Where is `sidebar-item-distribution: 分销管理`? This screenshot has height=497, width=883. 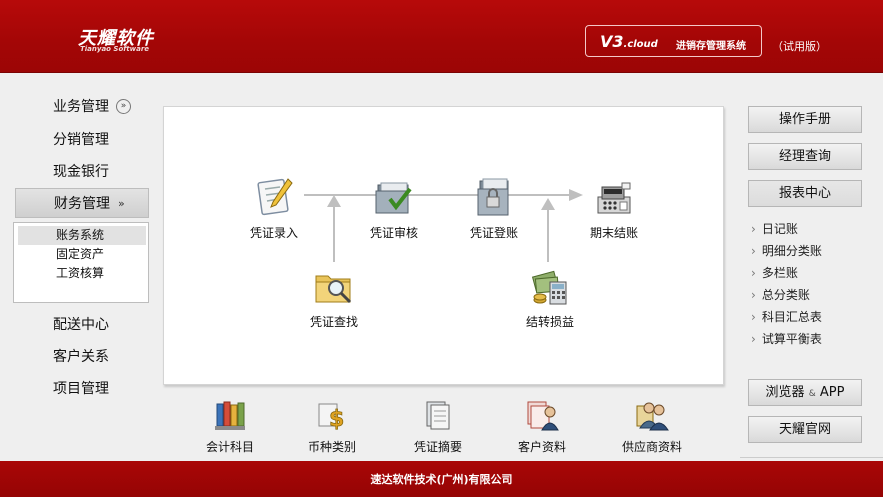
sidebar-item-distribution: 分销管理 is located at coordinates (82, 140).